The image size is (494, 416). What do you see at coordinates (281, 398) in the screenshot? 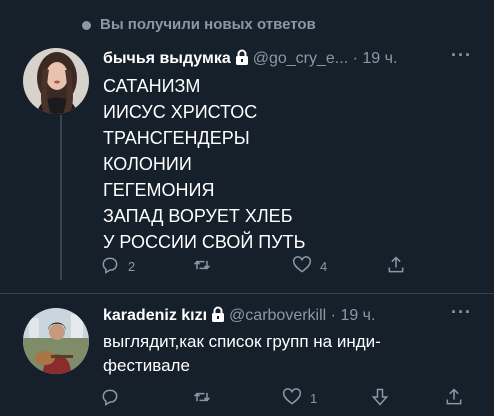
I see `tweet-actions: 1` at bounding box center [281, 398].